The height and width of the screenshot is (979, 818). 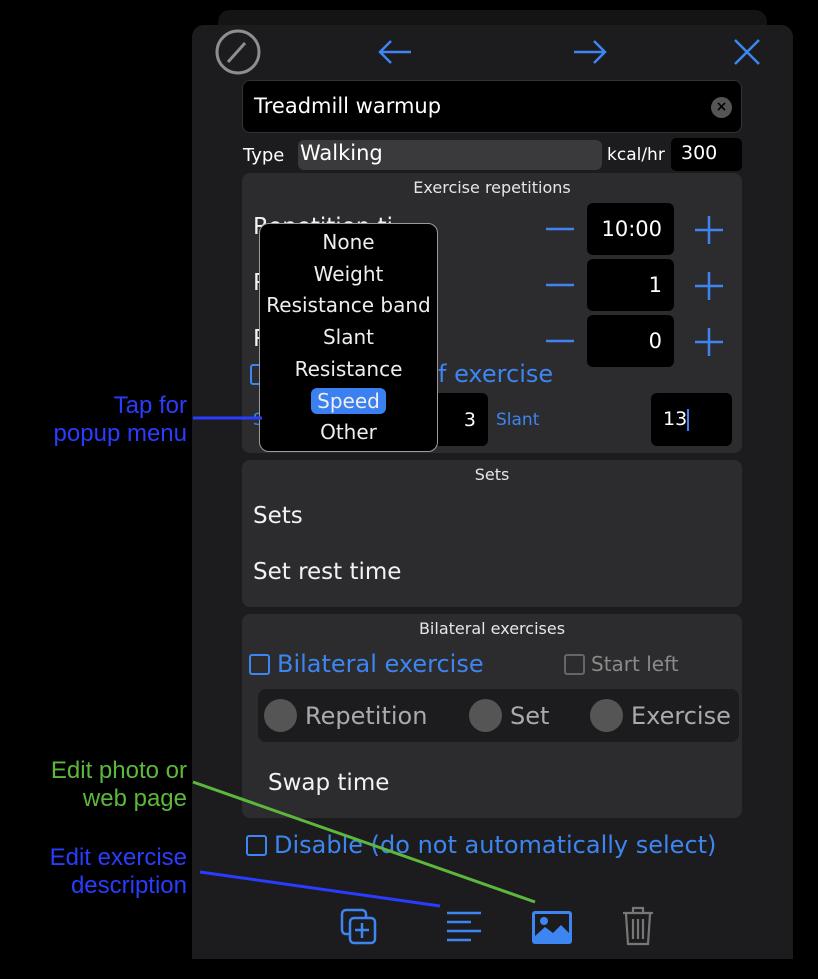 I want to click on trash-icon, so click(x=638, y=926).